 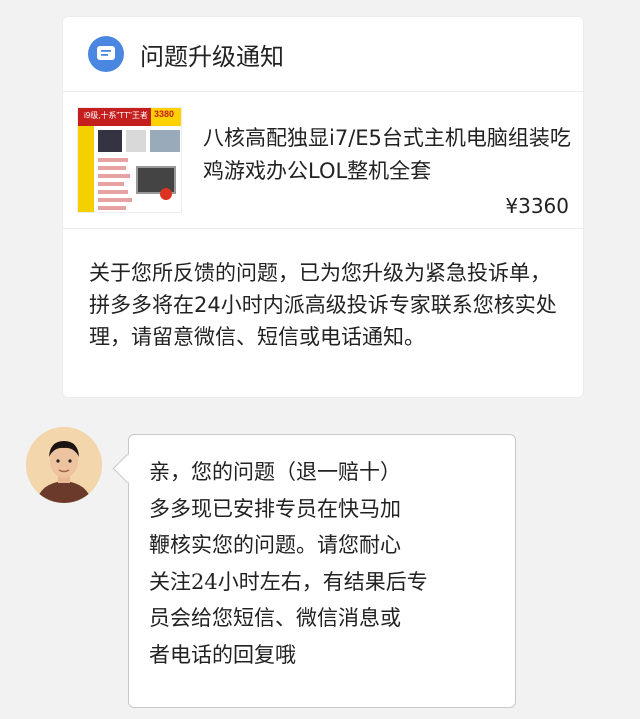 What do you see at coordinates (212, 56) in the screenshot?
I see `card-title: 问题升级通知` at bounding box center [212, 56].